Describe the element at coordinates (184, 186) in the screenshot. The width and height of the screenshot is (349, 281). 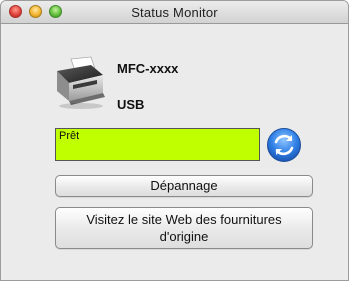
I see `troubleshoot-button: Dépannage` at that location.